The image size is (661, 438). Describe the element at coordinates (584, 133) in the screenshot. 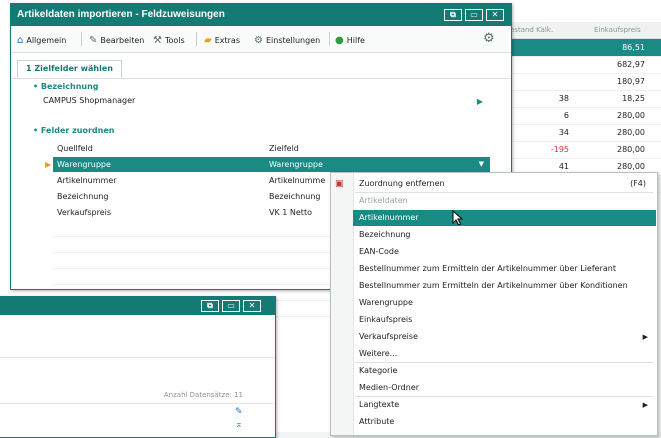

I see `background-grid-row: 34 280,00` at that location.